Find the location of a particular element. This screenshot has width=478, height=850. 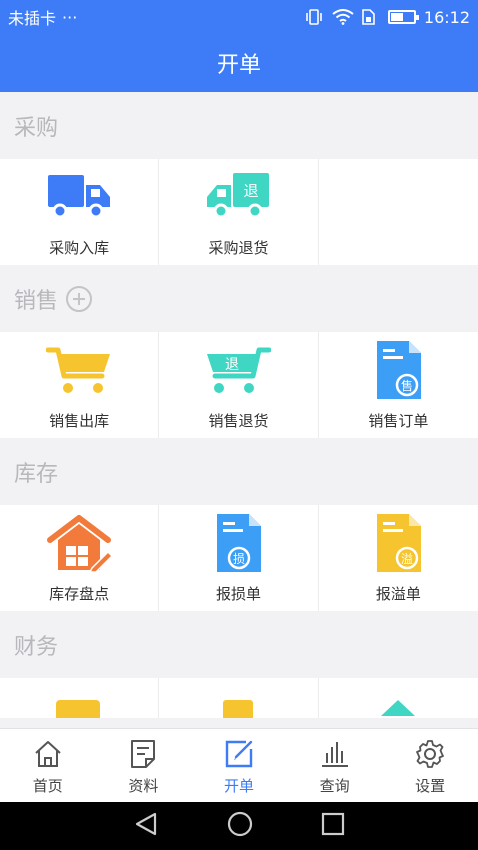

overflow-report-button: 溢 报溢单 is located at coordinates (398, 558).